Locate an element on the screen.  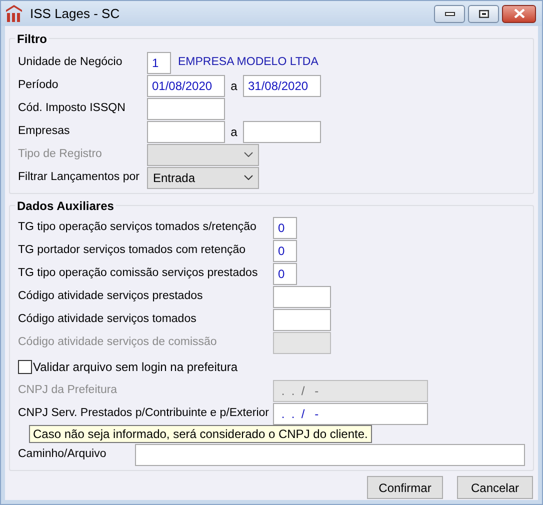
checkbox is located at coordinates (25, 367).